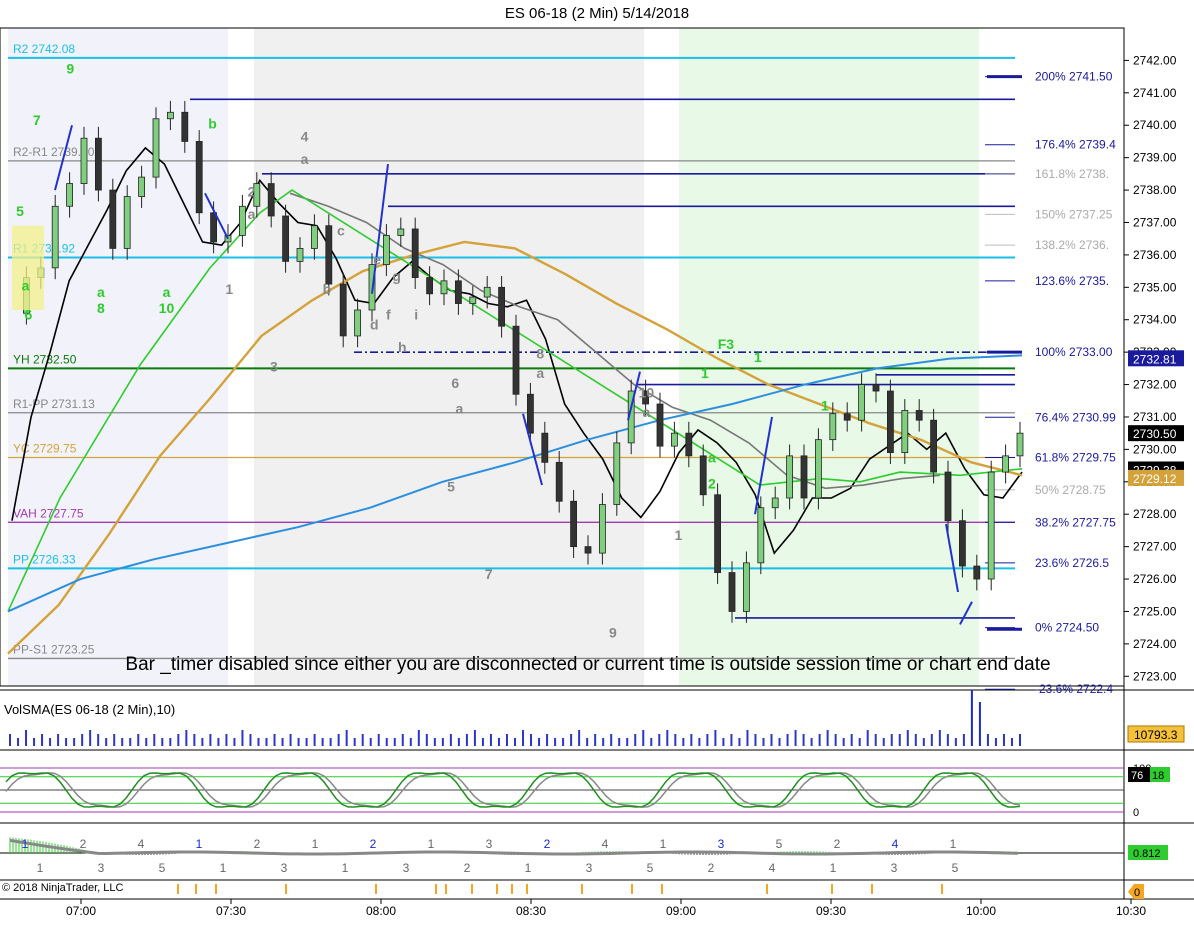 The height and width of the screenshot is (952, 1194). Describe the element at coordinates (44, 559) in the screenshot. I see `level-label: PP 2726.33` at that location.